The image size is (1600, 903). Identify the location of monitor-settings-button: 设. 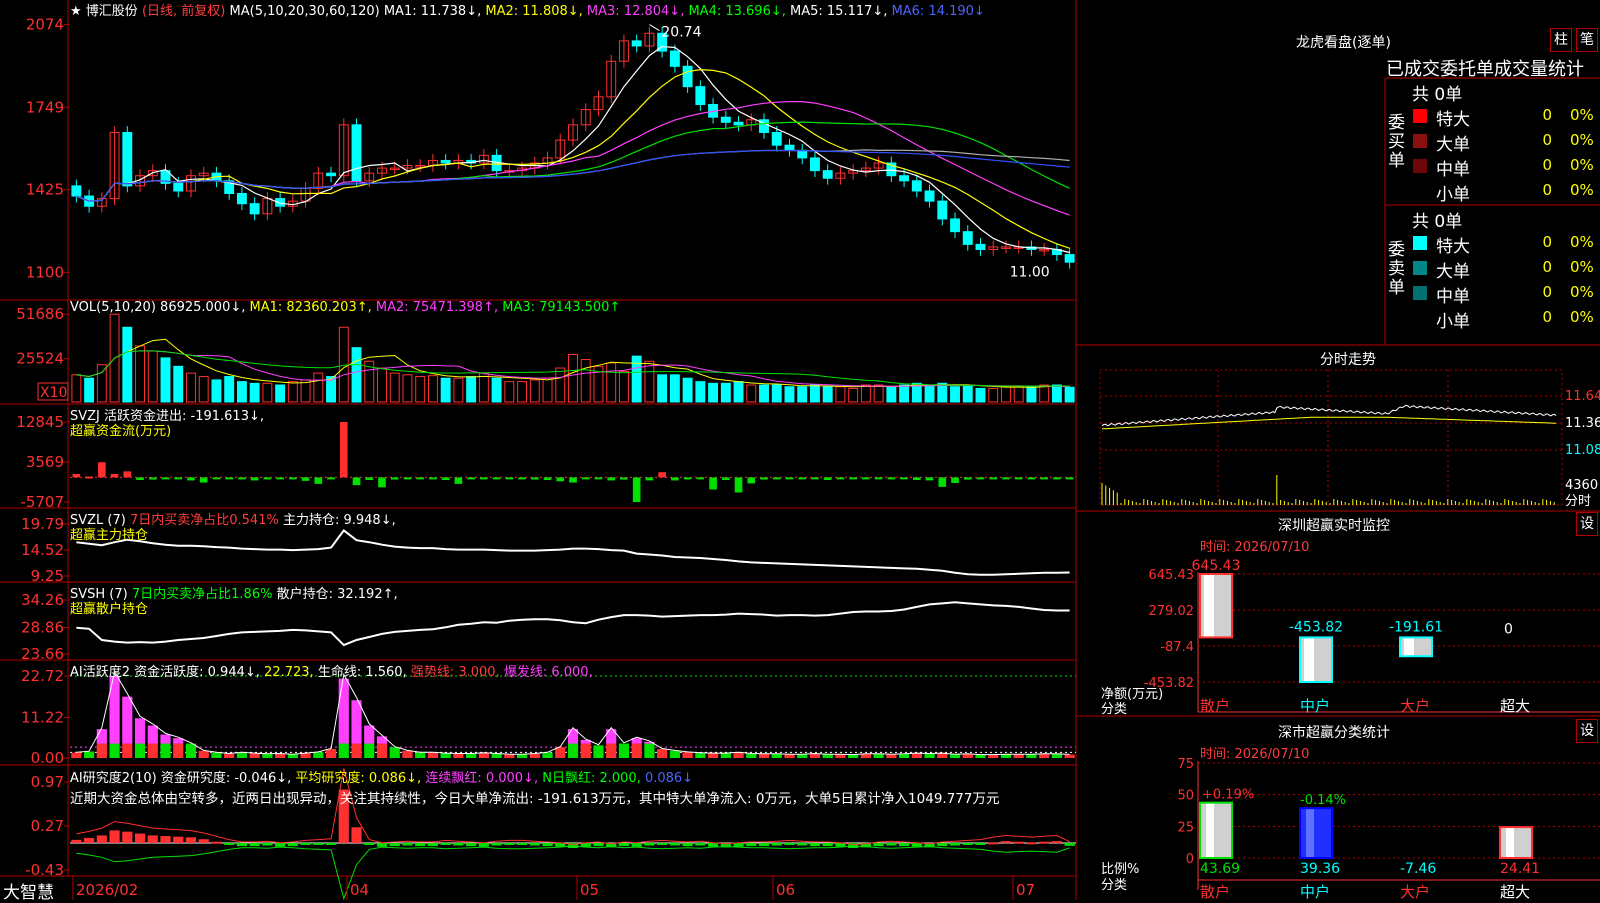
(1587, 524).